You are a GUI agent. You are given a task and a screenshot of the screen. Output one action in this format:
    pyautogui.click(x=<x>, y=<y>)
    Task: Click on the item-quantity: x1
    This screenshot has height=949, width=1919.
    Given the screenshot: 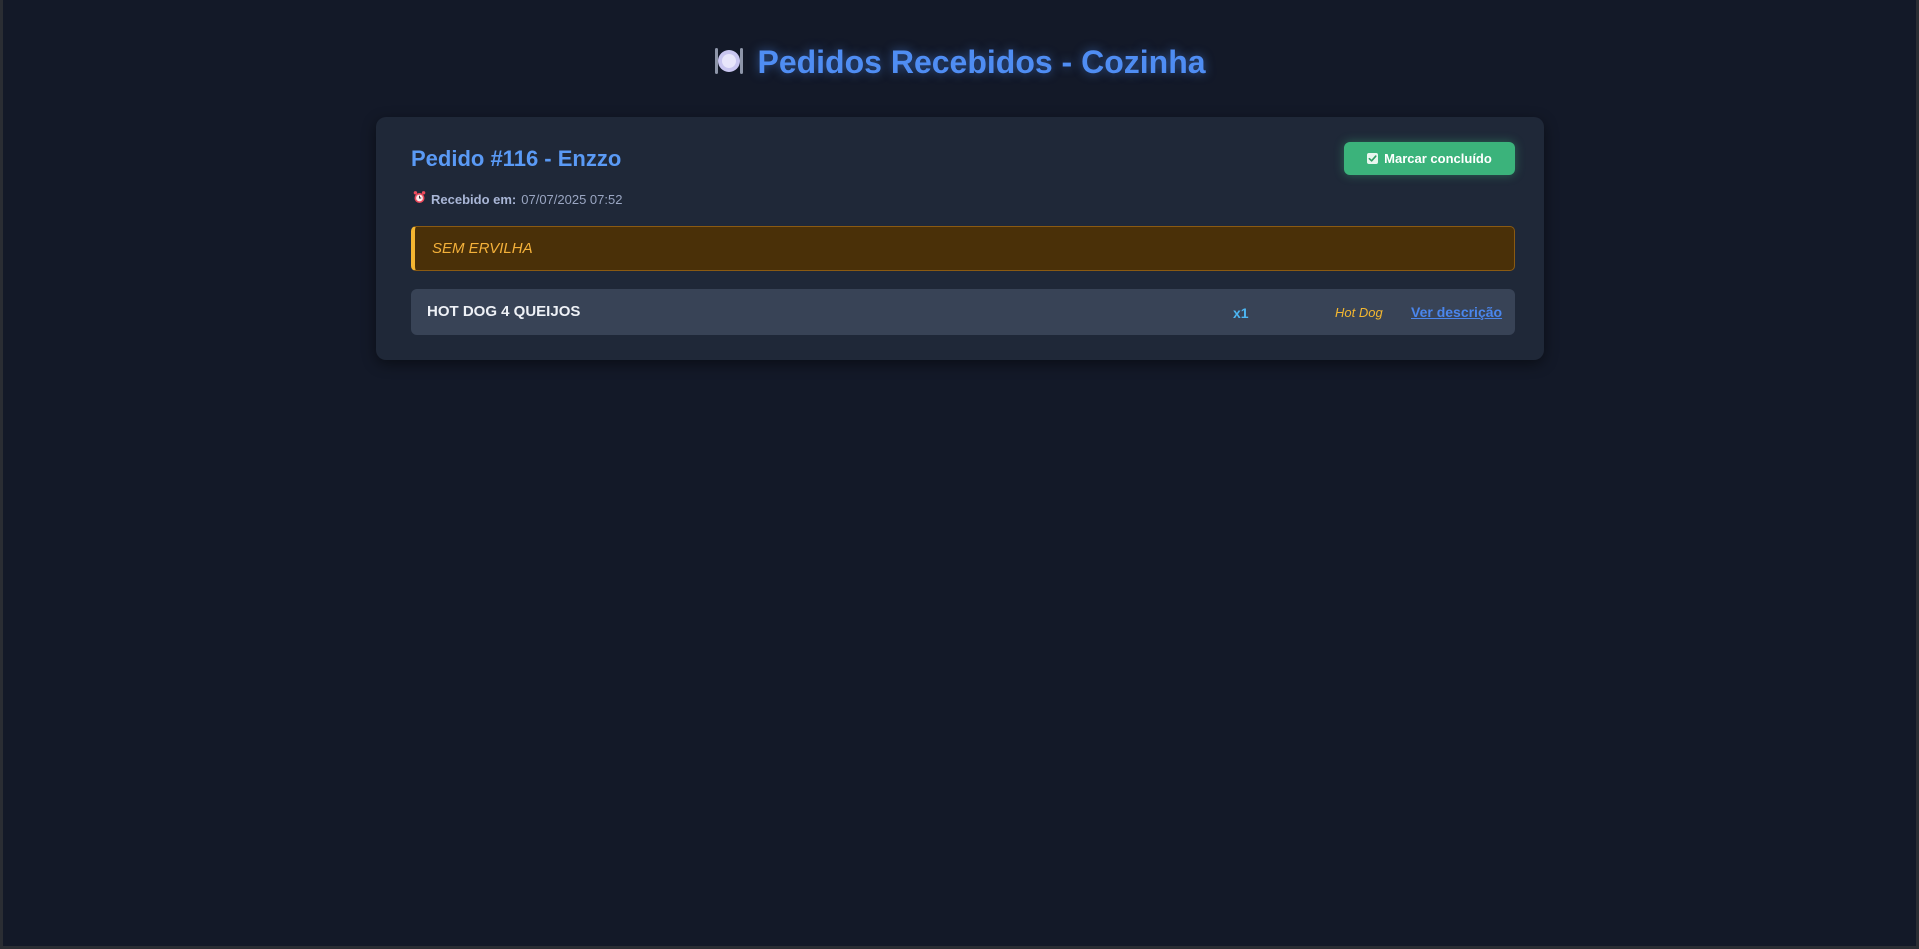 What is the action you would take?
    pyautogui.click(x=1241, y=313)
    